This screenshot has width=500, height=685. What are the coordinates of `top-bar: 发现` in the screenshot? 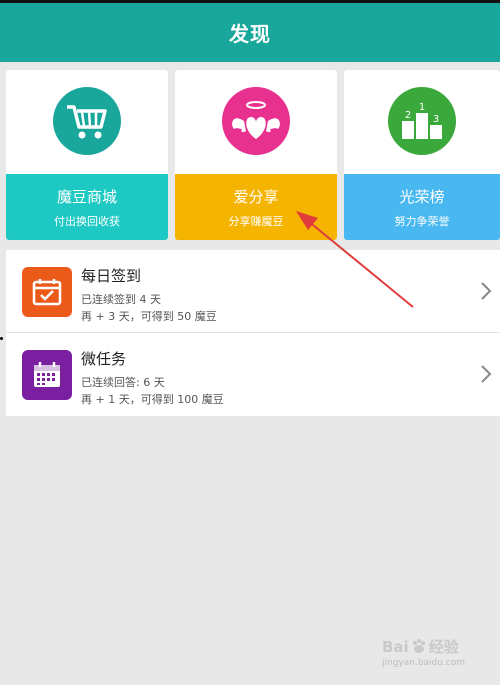 It's located at (250, 31).